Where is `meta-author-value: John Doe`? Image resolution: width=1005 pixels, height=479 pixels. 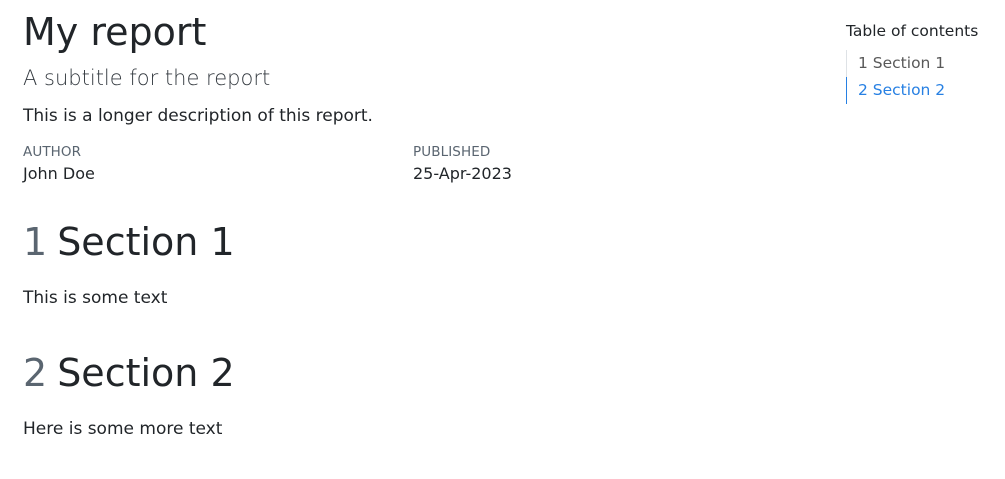 meta-author-value: John Doe is located at coordinates (59, 173).